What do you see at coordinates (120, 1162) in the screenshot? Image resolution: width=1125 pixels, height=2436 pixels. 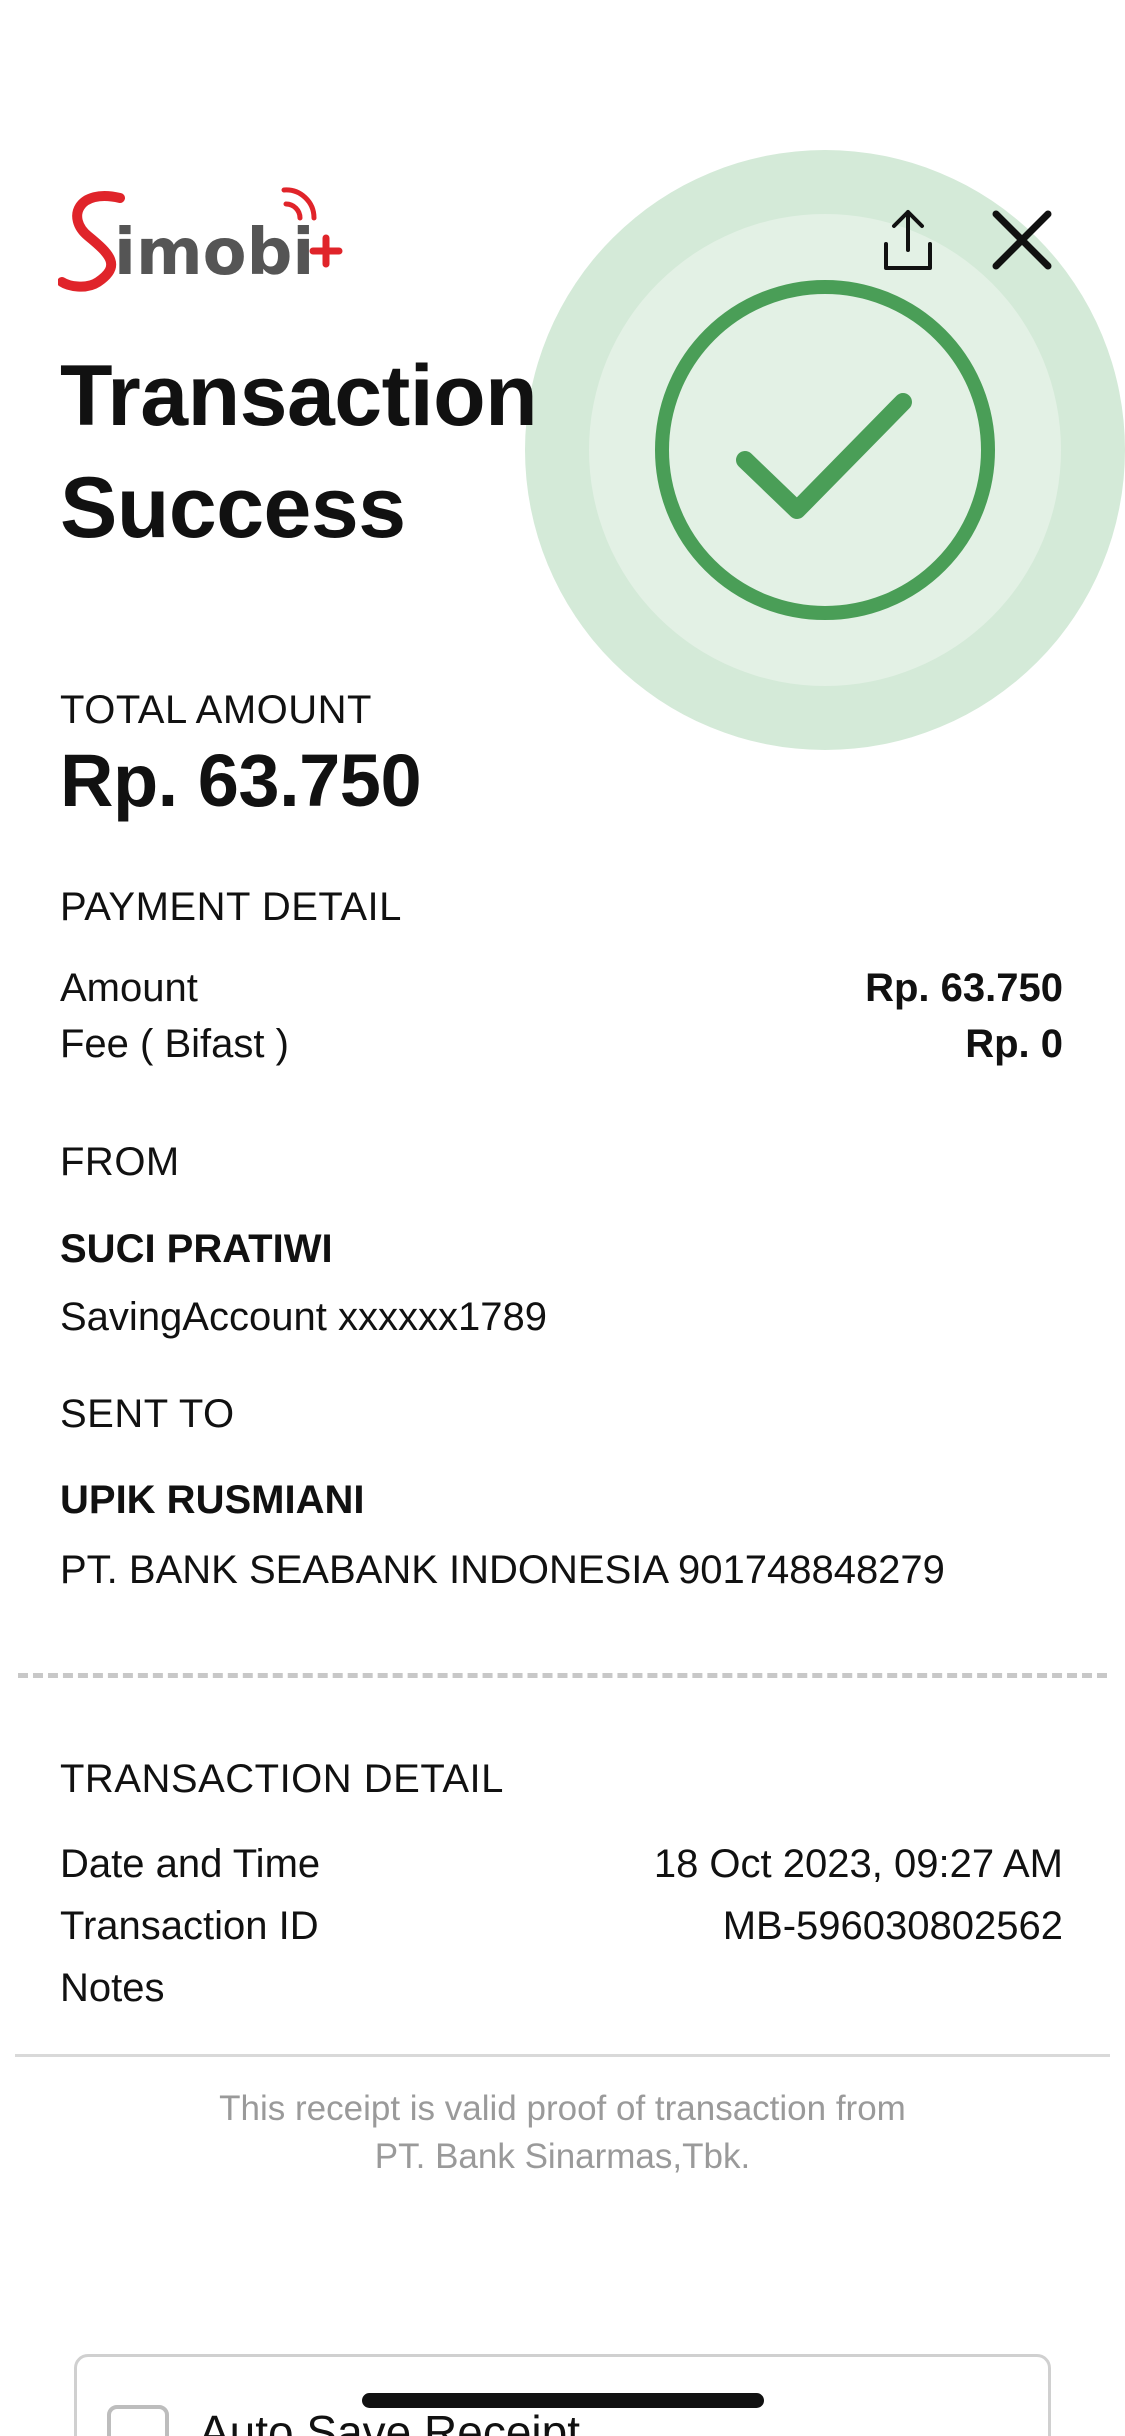 I see `from-label: FROM` at bounding box center [120, 1162].